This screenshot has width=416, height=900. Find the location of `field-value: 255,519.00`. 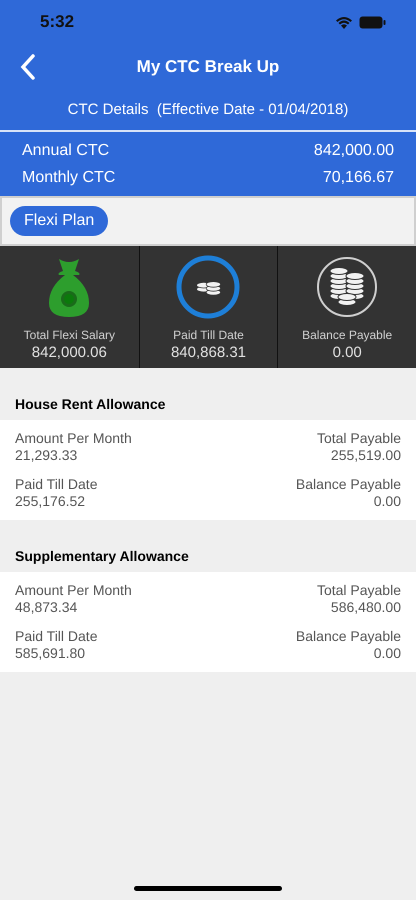

field-value: 255,519.00 is located at coordinates (365, 455).